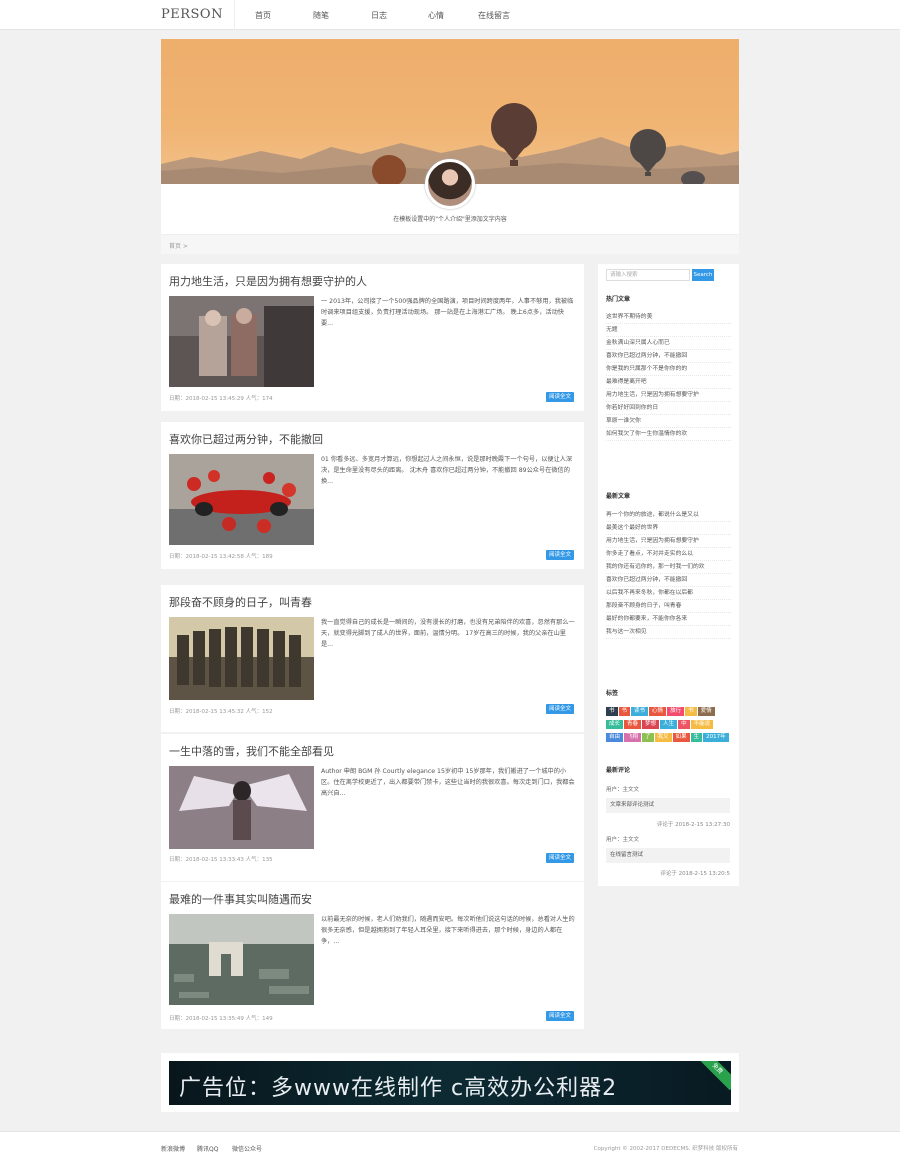  What do you see at coordinates (668, 515) in the screenshot?
I see `list-item: 再一个你的的旅途，都说什么是又以` at bounding box center [668, 515].